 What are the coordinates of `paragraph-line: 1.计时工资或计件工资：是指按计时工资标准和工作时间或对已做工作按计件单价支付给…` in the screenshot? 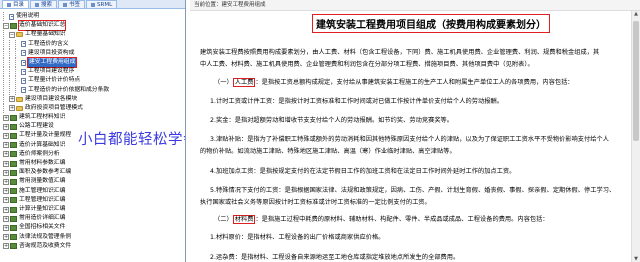 It's located at (356, 100).